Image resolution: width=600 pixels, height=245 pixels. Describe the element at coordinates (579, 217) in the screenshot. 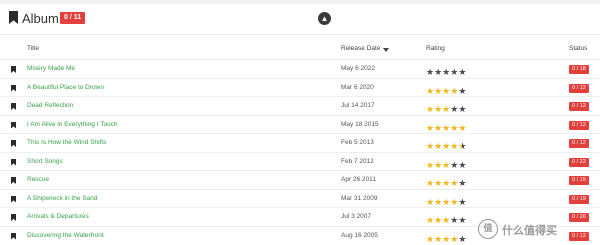

I see `status-badge: 0 / 26` at that location.